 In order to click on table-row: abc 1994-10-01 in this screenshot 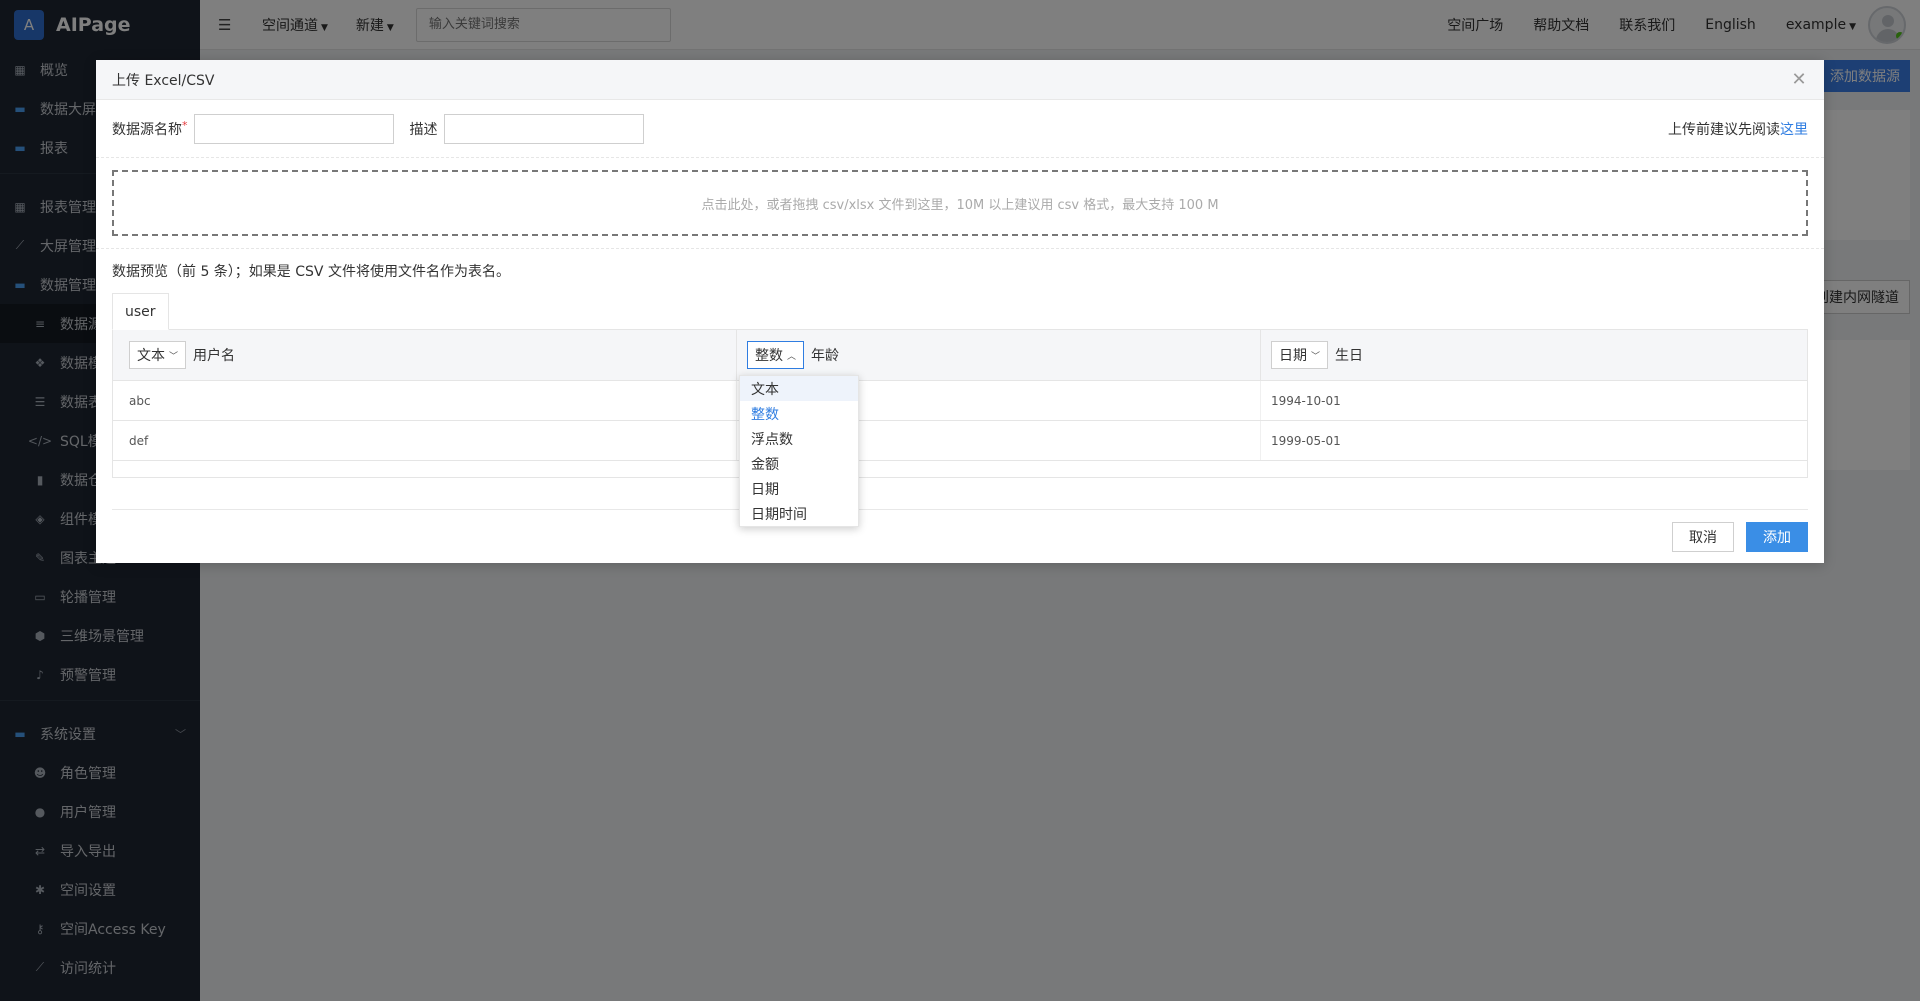, I will do `click(960, 401)`.